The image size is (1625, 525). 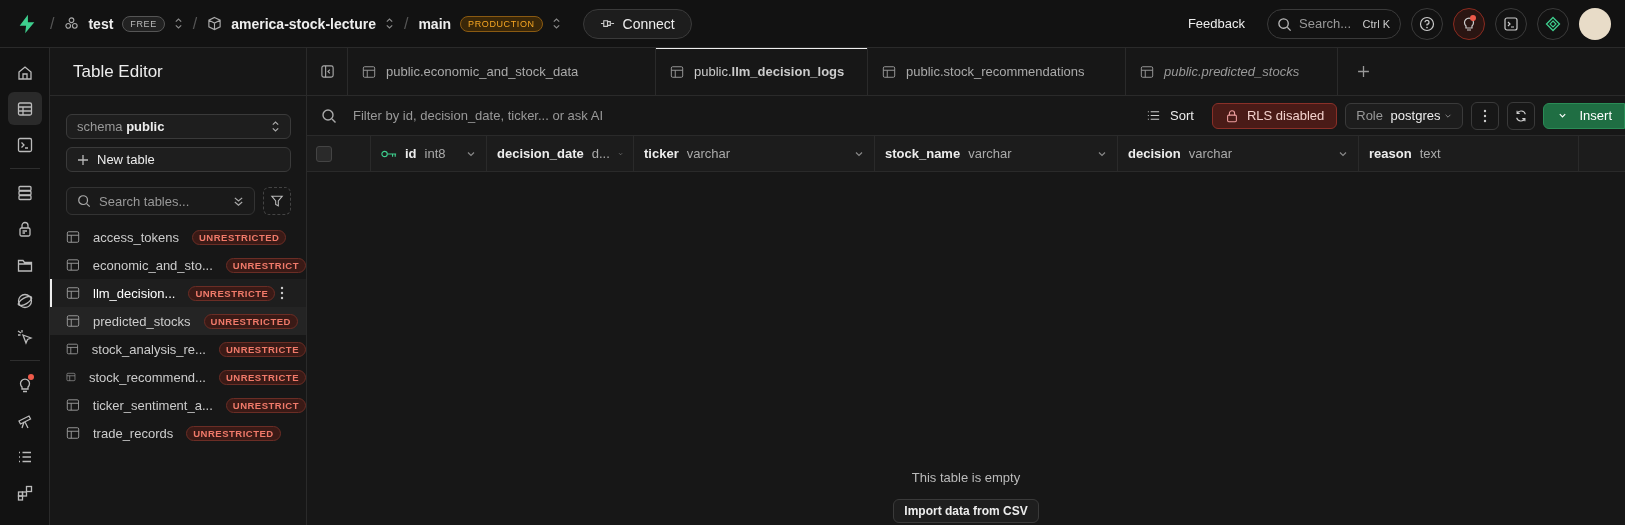 I want to click on help-icon, so click(x=1427, y=23).